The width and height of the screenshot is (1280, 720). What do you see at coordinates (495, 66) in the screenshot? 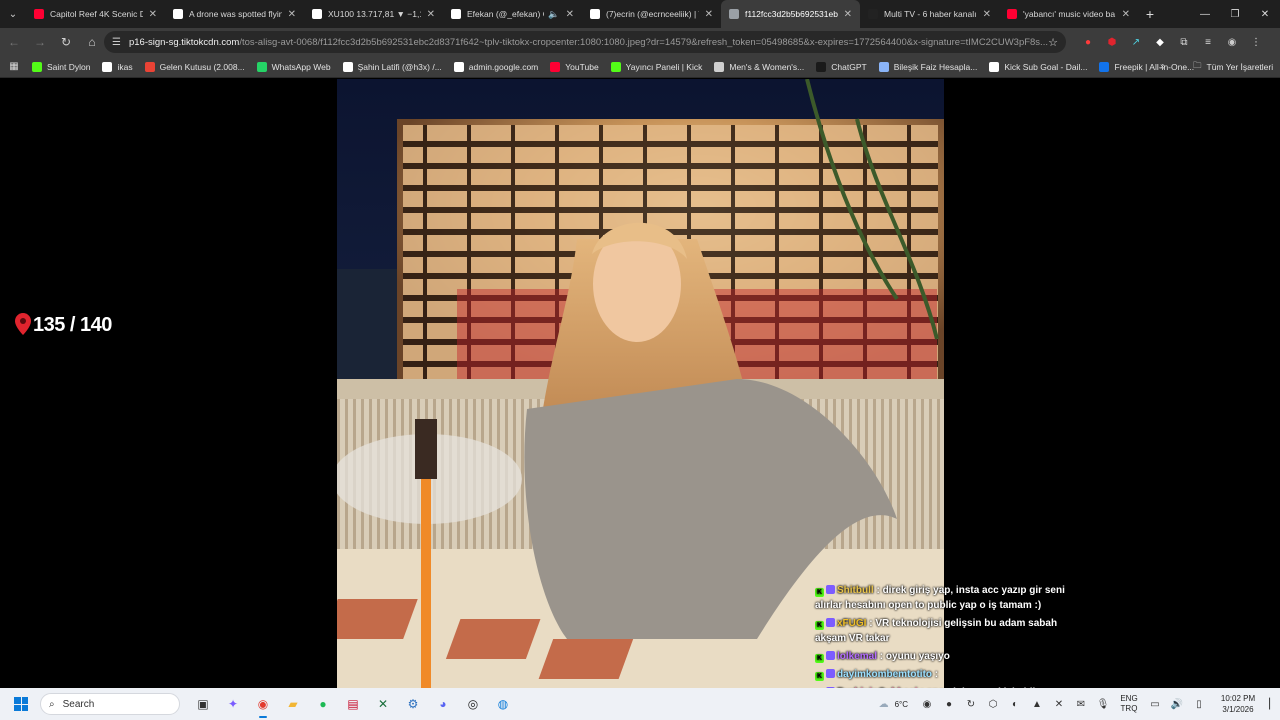
I see `bookmark-item: admin.google.com` at bounding box center [495, 66].